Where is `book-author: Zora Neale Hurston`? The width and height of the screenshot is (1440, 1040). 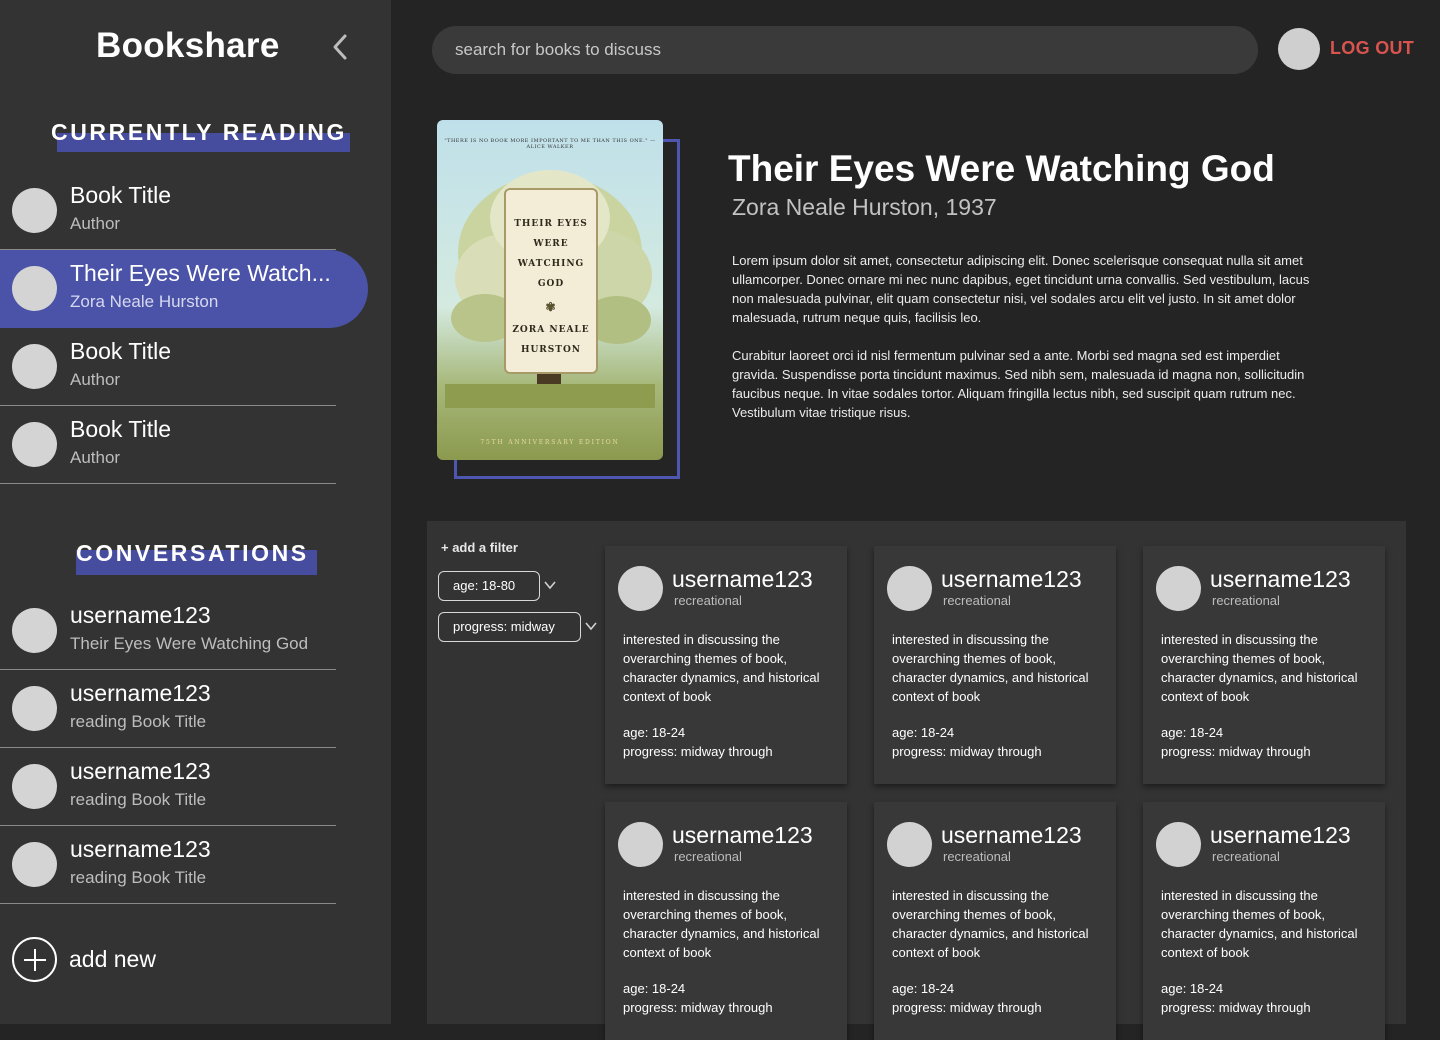
book-author: Zora Neale Hurston is located at coordinates (144, 301).